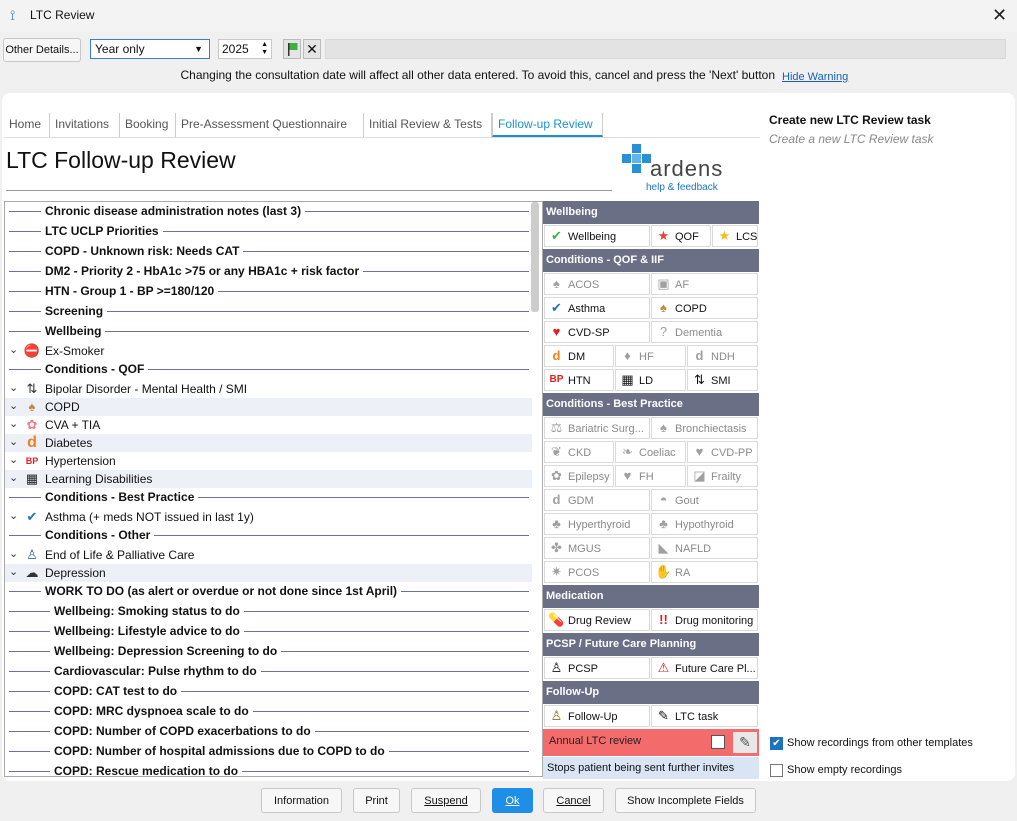 The image size is (1017, 821). I want to click on list-item: ⌄ ⛔ Ex-Smoker, so click(268, 351).